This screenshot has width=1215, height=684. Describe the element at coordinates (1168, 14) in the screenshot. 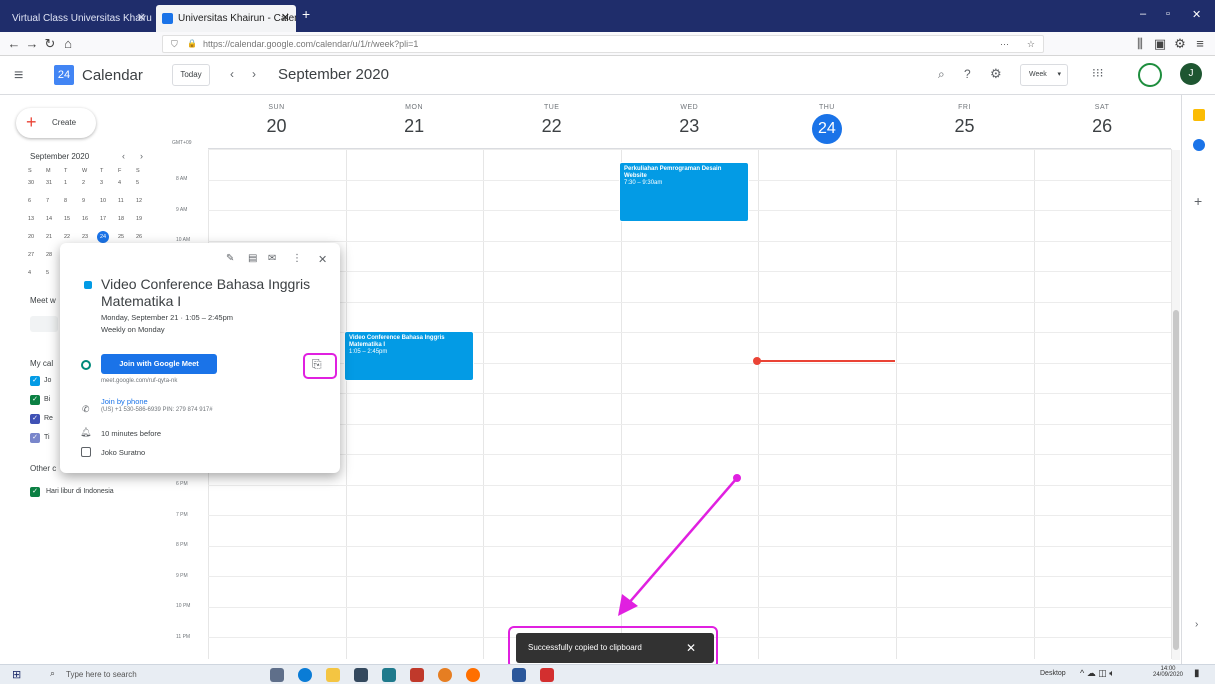

I see `maximize-icon: ▫` at that location.